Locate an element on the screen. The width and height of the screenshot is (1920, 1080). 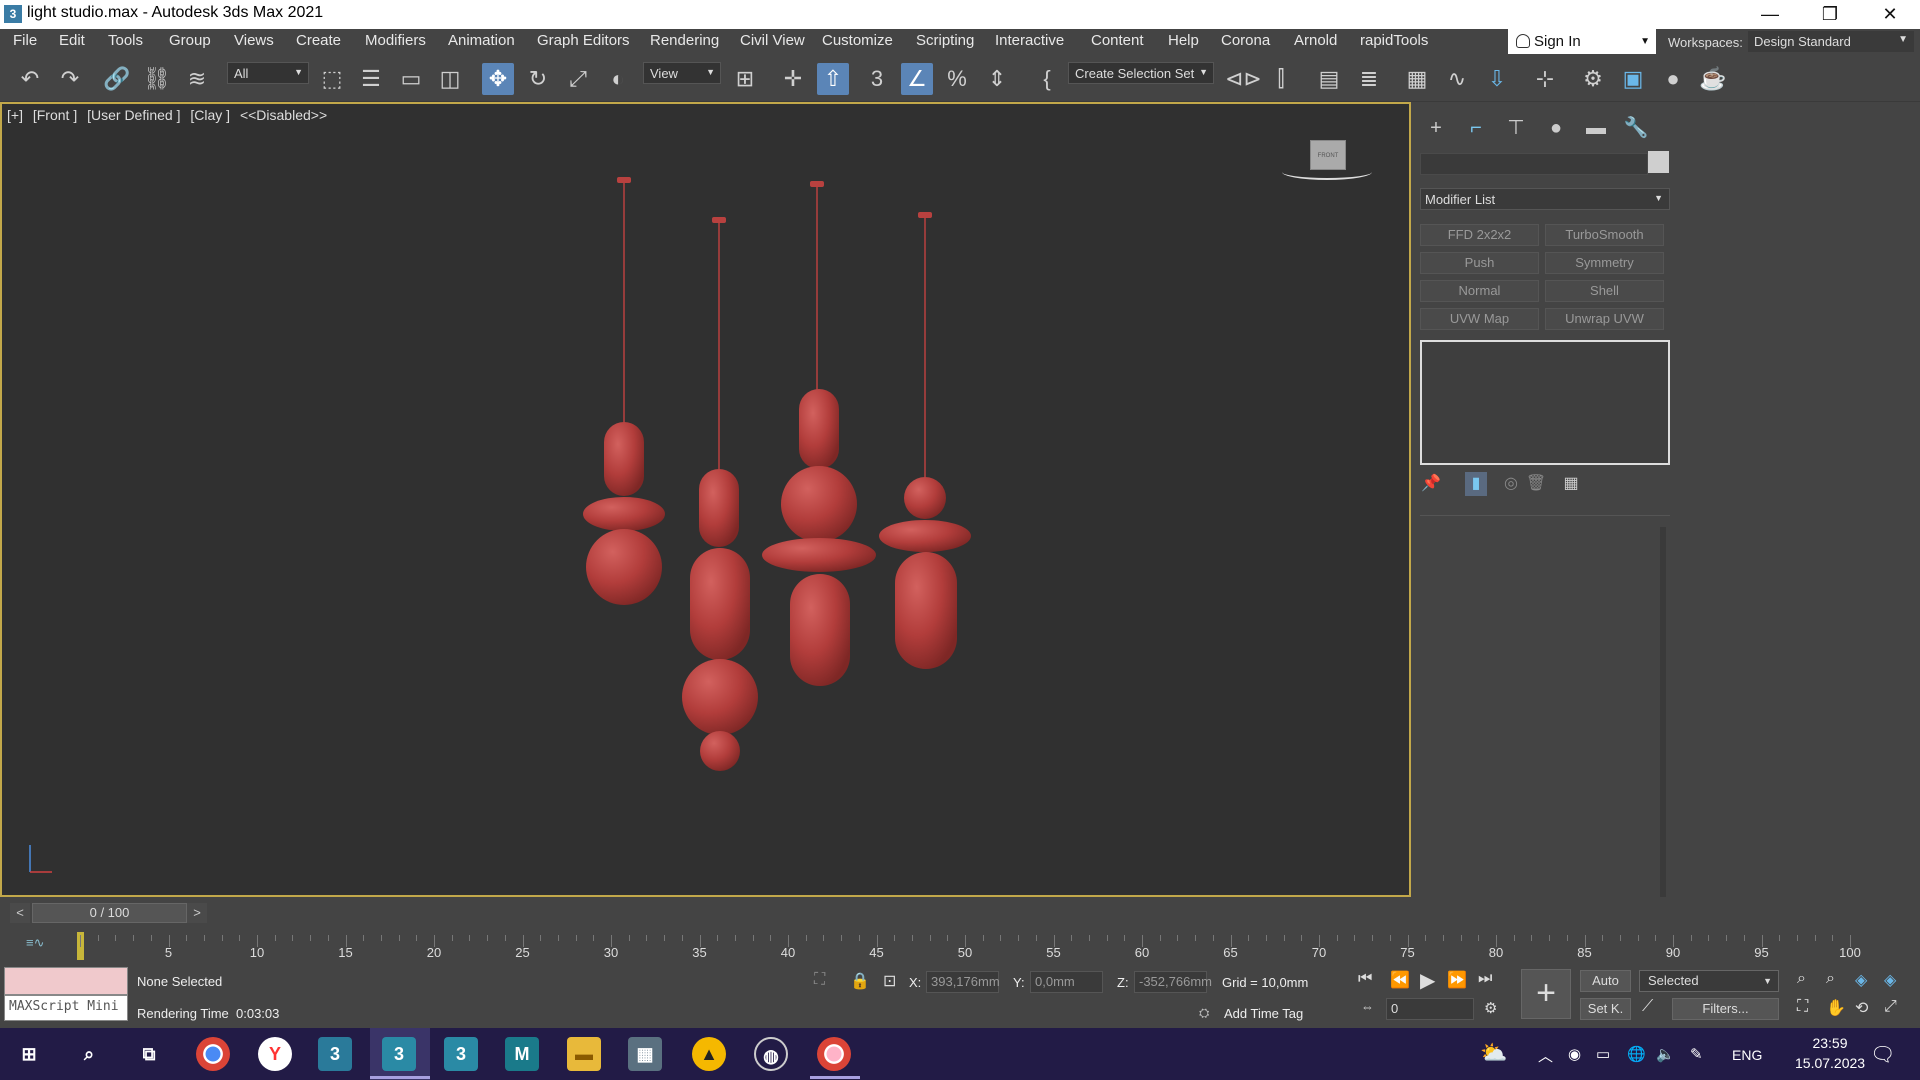
absolute-mode-icon: ⊡ is located at coordinates (889, 981).